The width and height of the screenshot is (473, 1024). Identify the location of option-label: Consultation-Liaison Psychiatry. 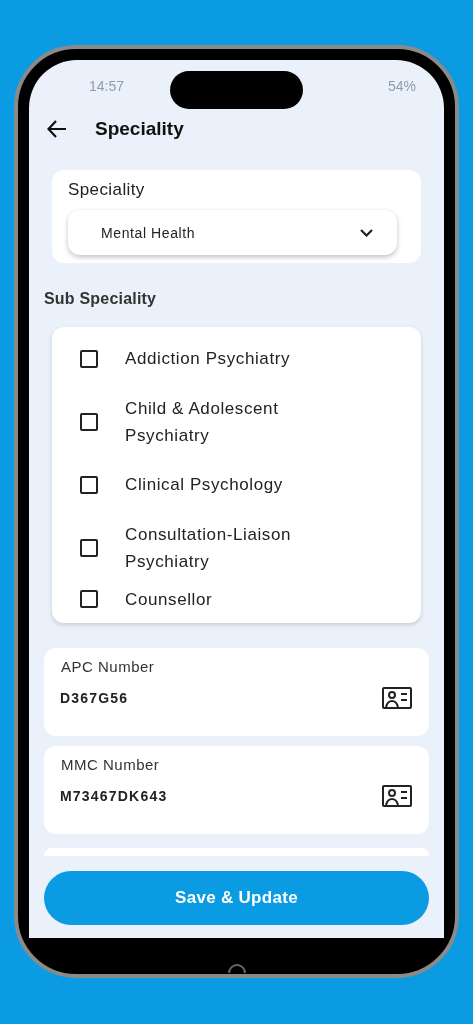
(235, 547).